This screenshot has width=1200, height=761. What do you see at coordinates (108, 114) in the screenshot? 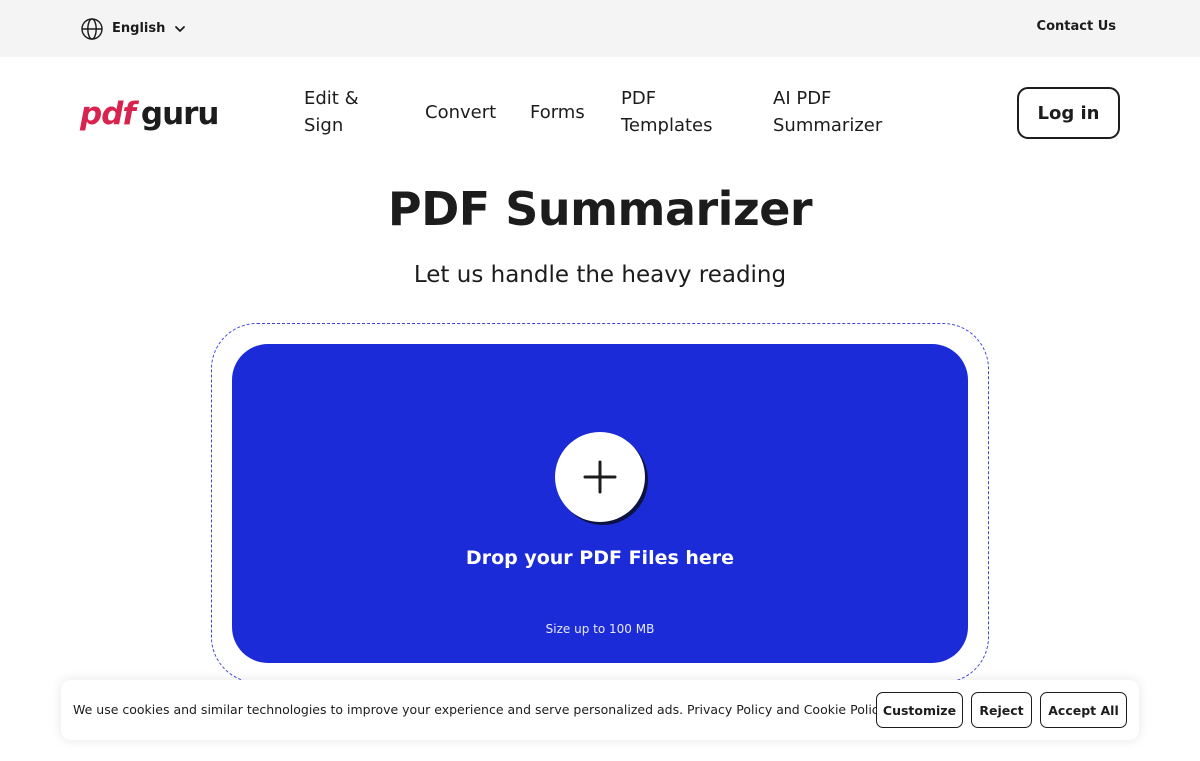
I see `logo-part-pdf: pdf` at bounding box center [108, 114].